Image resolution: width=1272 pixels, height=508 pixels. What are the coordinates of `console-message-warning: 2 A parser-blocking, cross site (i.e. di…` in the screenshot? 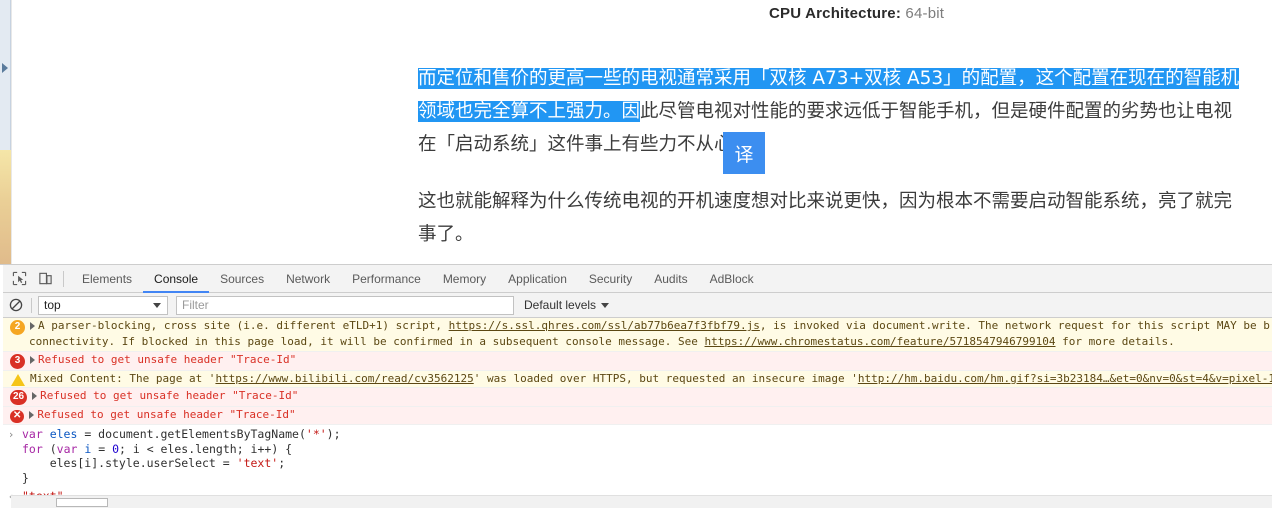 It's located at (636, 335).